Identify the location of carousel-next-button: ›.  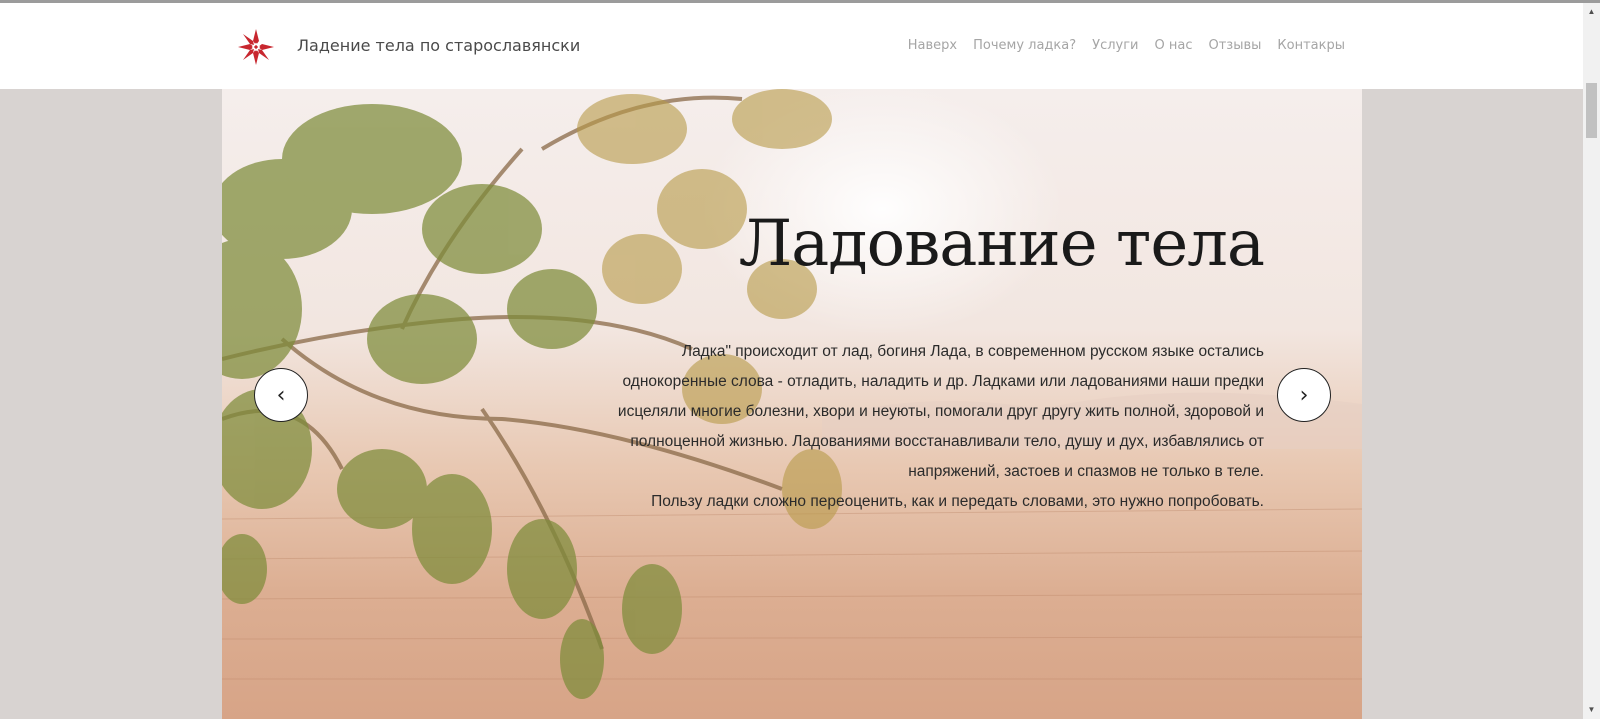
(1304, 395).